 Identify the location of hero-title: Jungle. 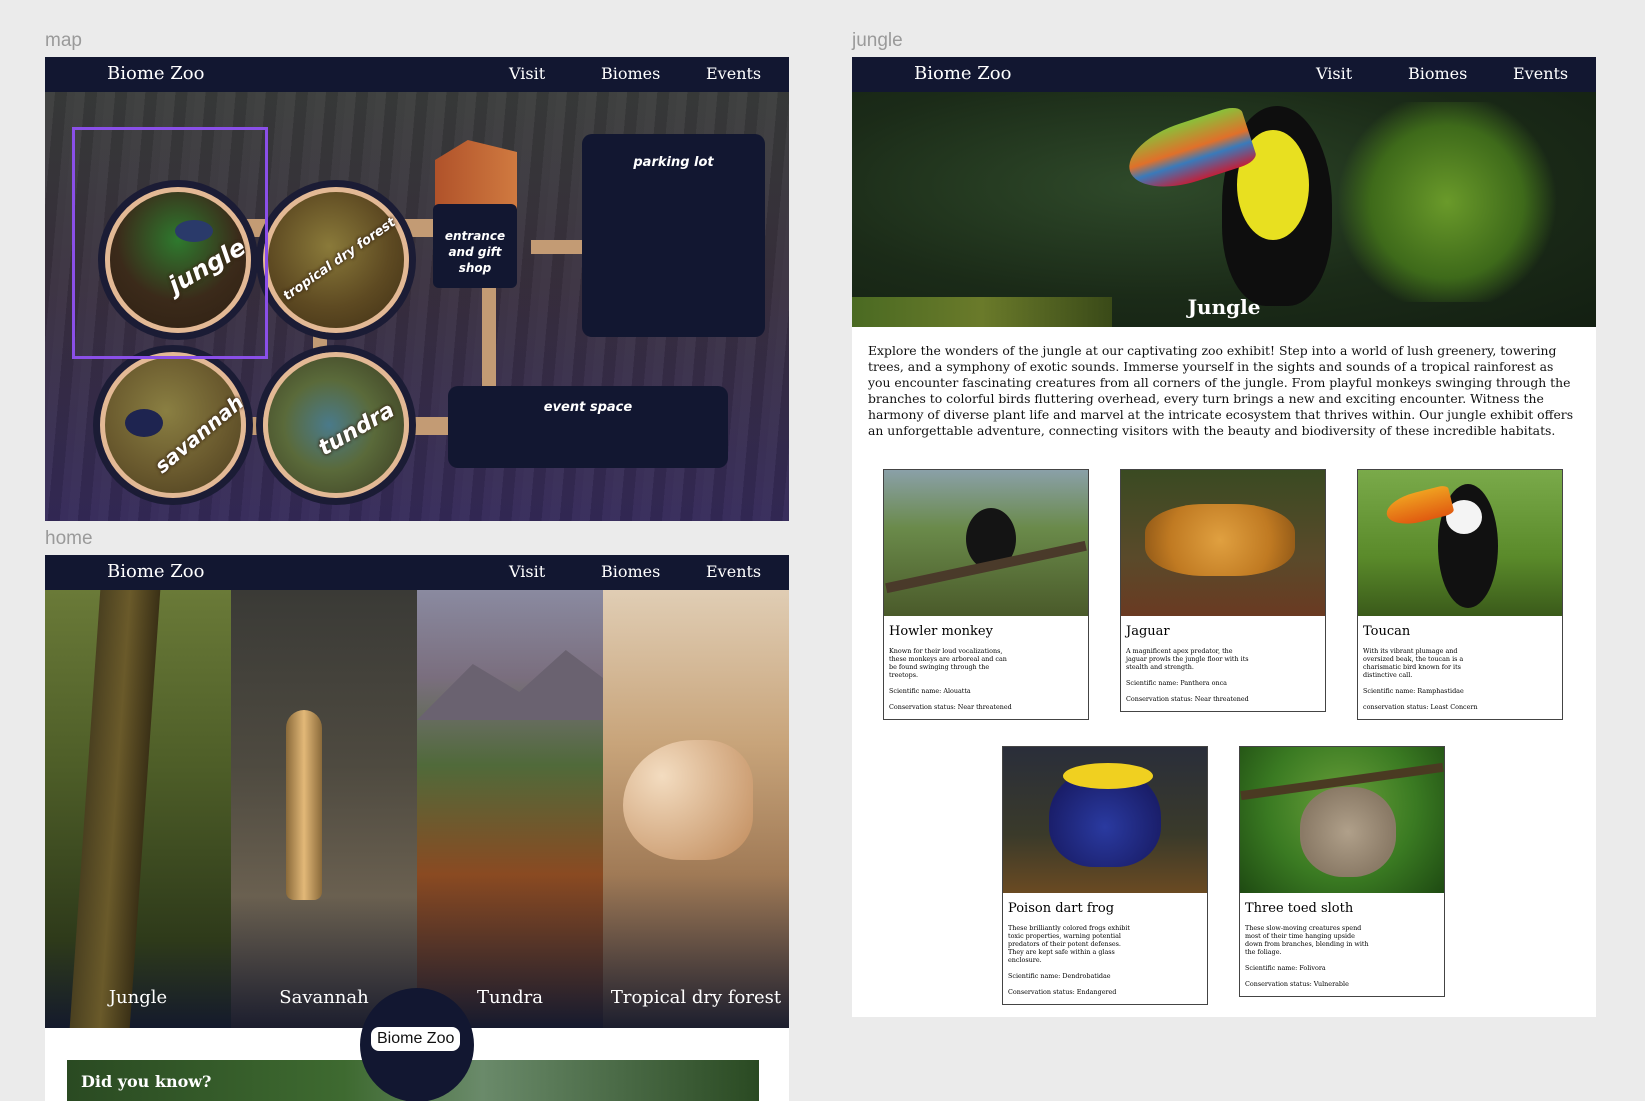
(1224, 307).